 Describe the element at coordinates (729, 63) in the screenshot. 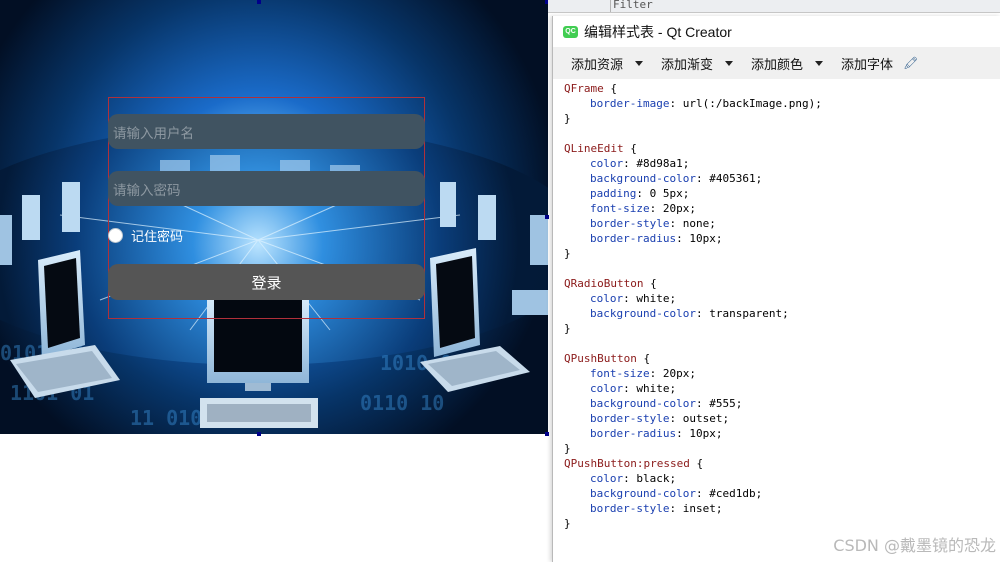

I see `add-gradient-dropdown-icon` at that location.